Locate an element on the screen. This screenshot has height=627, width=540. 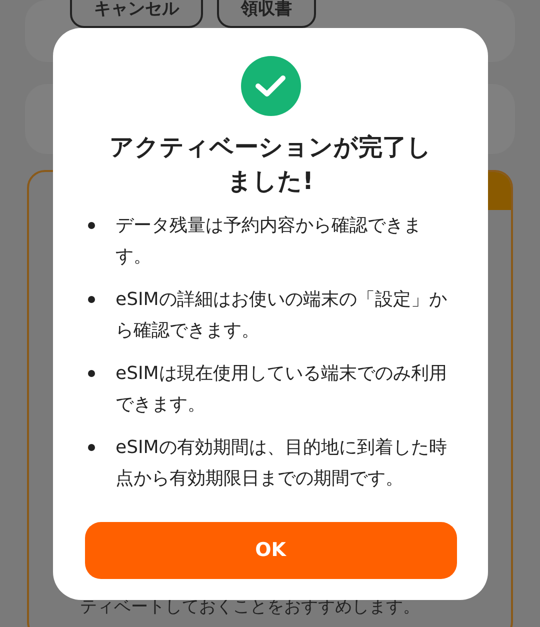
background-button-label: キャンセル is located at coordinates (136, 9).